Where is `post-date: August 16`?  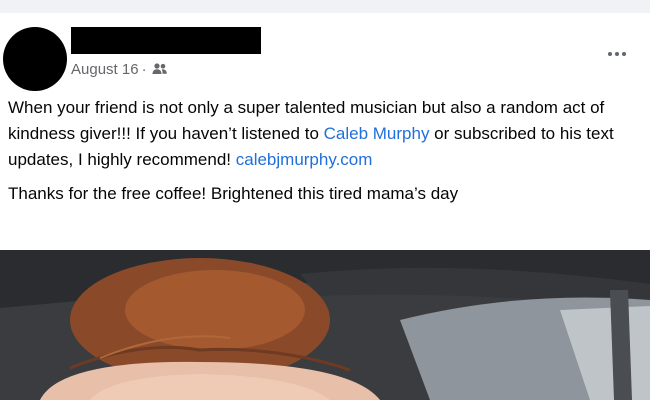 post-date: August 16 is located at coordinates (105, 69).